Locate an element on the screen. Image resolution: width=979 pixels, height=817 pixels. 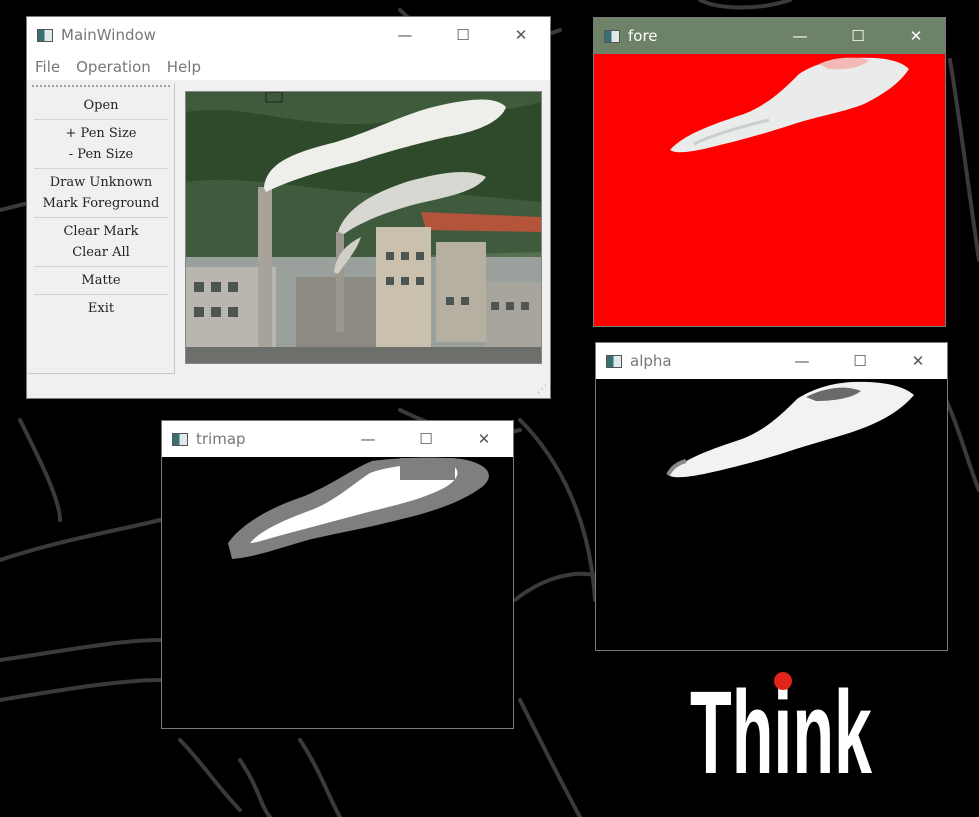
foreground-result-canvas is located at coordinates (769, 190).